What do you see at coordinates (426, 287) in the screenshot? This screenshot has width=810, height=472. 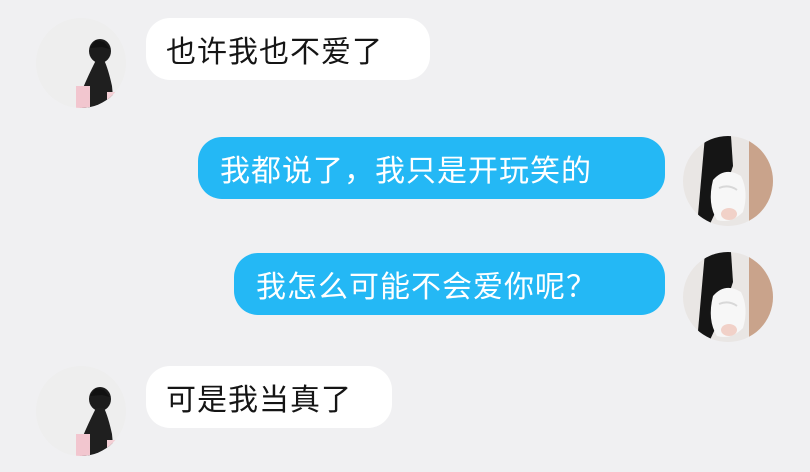 I see `message-text: 我怎么可能不会爱你呢？` at bounding box center [426, 287].